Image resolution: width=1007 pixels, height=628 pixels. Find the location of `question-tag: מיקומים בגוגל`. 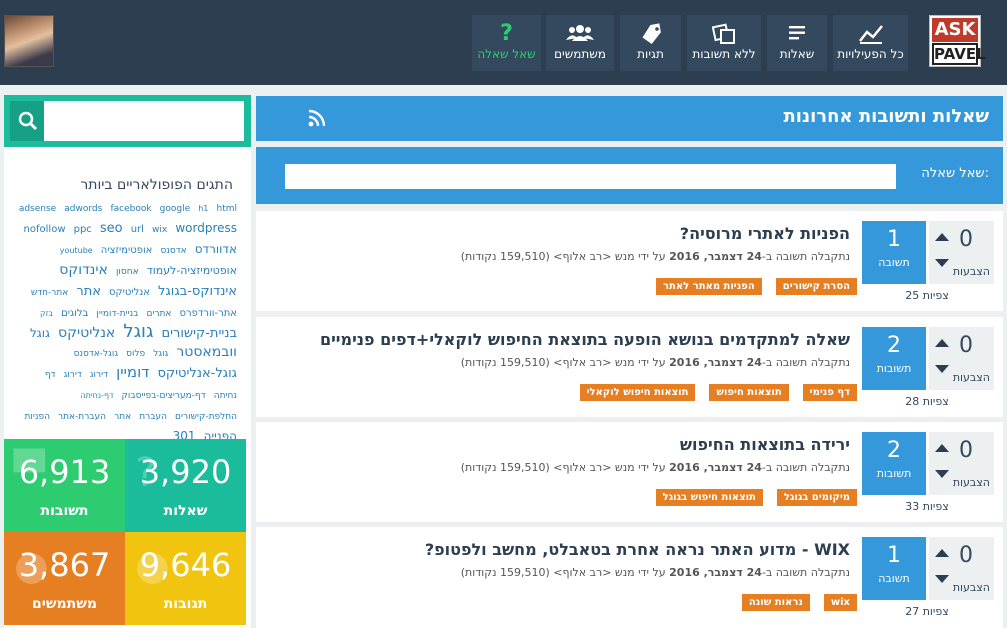

question-tag: מיקומים בגוגל is located at coordinates (816, 497).